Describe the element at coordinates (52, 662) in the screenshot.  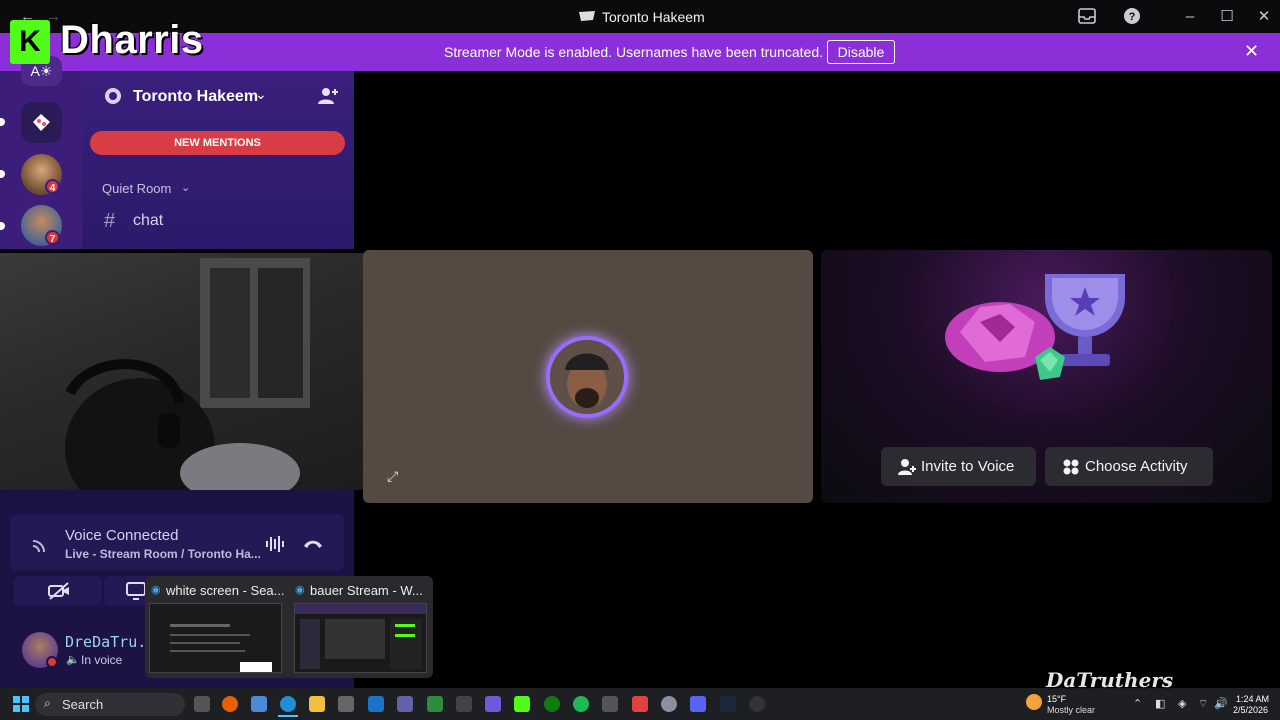
I see `dnd-status-icon` at that location.